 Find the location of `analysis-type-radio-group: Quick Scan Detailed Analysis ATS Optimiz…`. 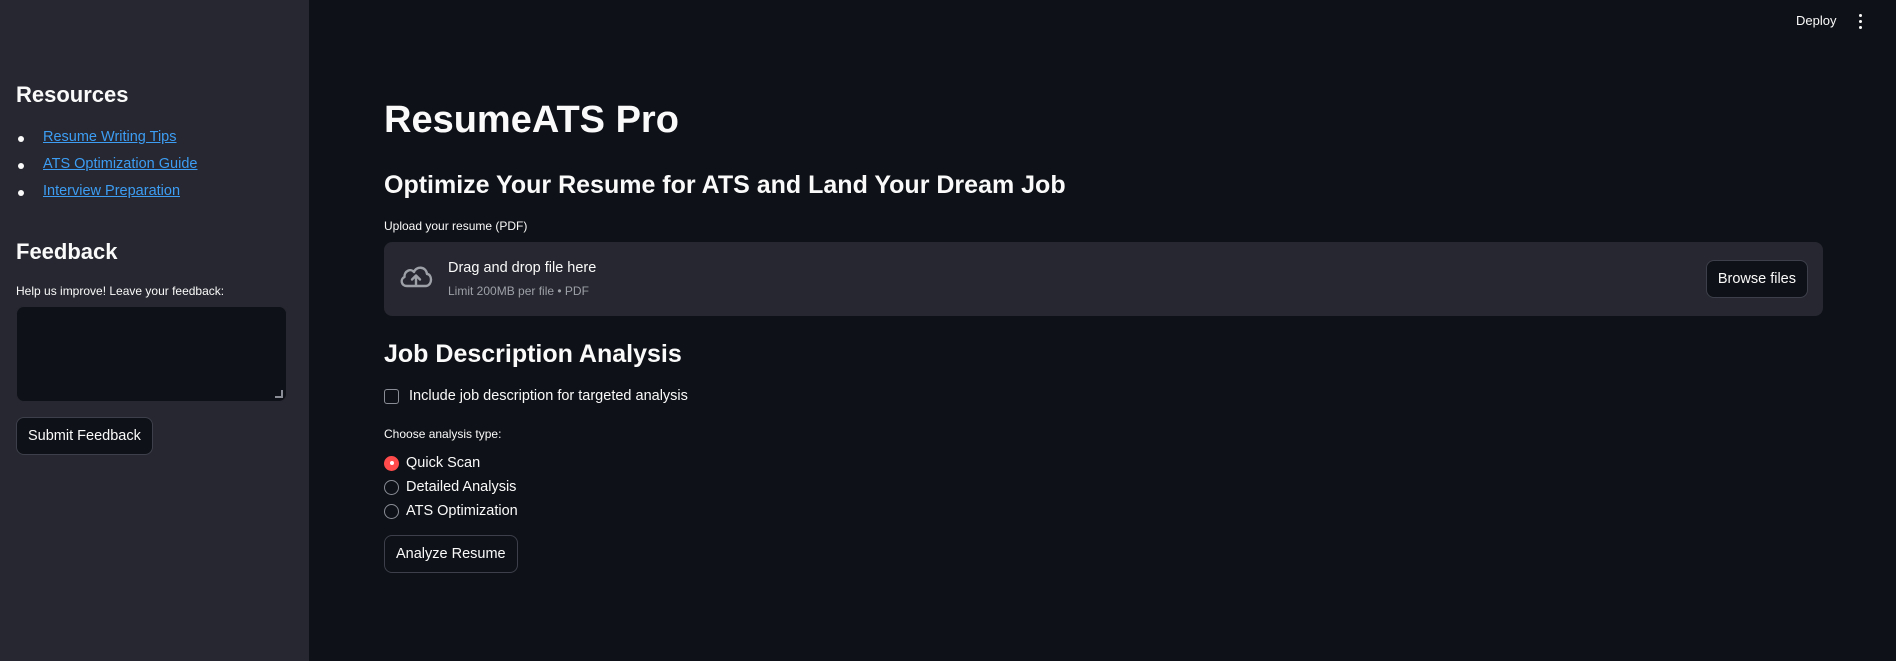

analysis-type-radio-group: Quick Scan Detailed Analysis ATS Optimiz… is located at coordinates (451, 487).